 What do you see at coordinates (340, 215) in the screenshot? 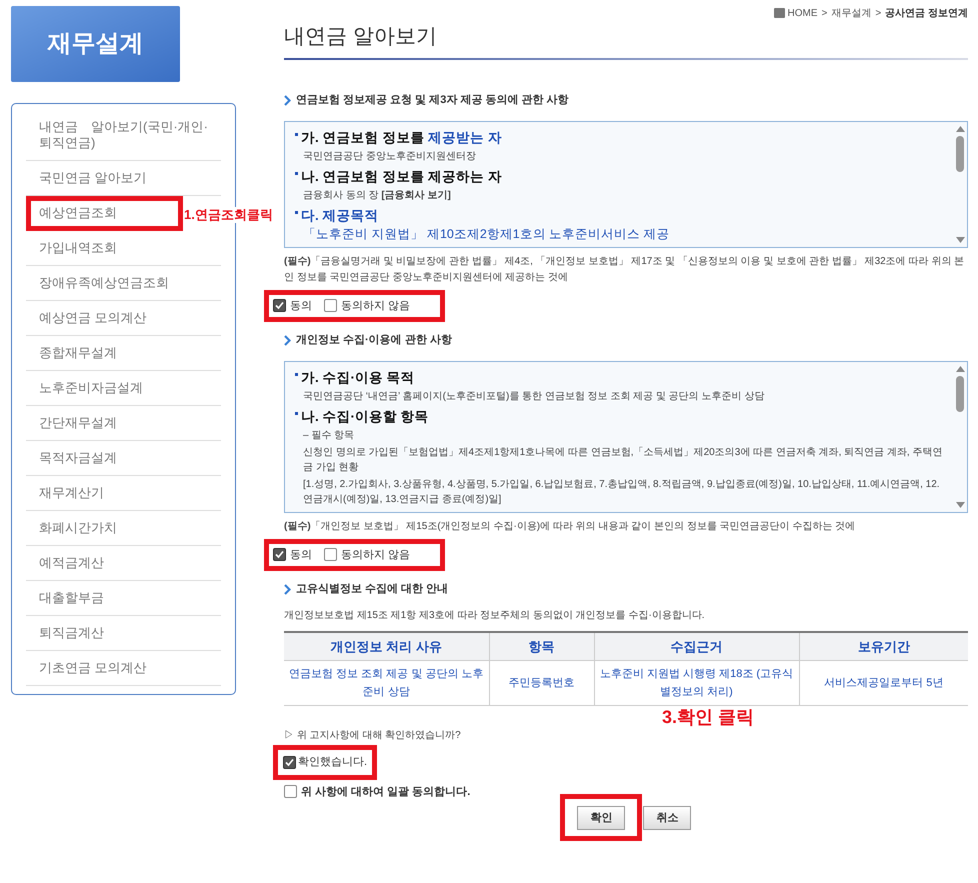
I see `terms-heading: 다. 제공목적` at bounding box center [340, 215].